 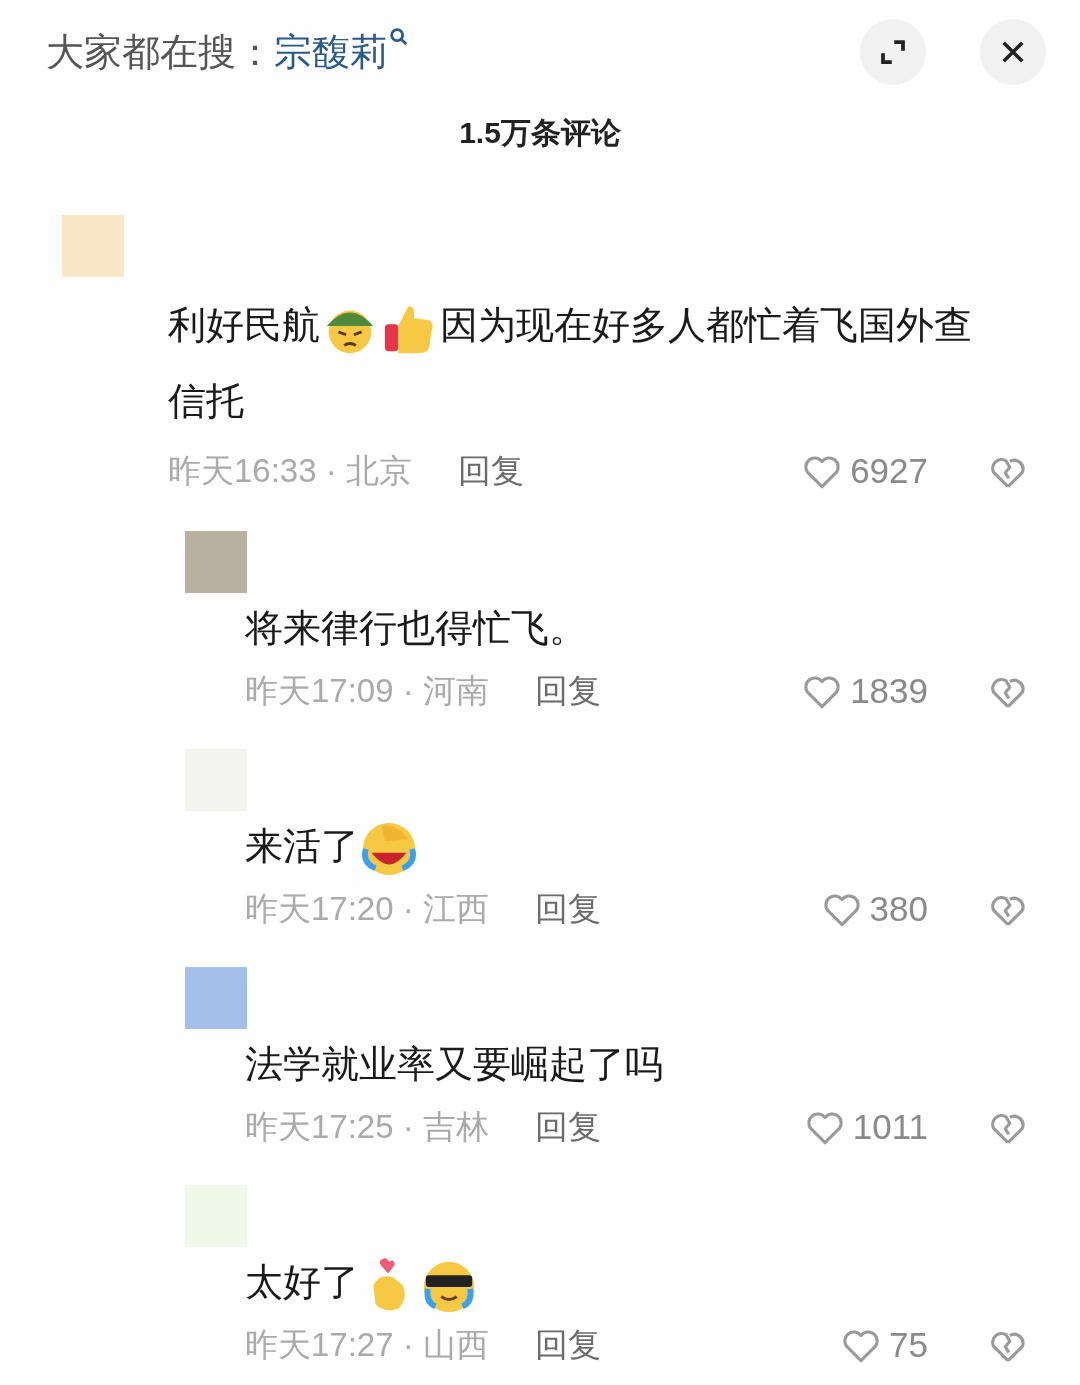 I want to click on like-count: 1011, so click(x=890, y=1126).